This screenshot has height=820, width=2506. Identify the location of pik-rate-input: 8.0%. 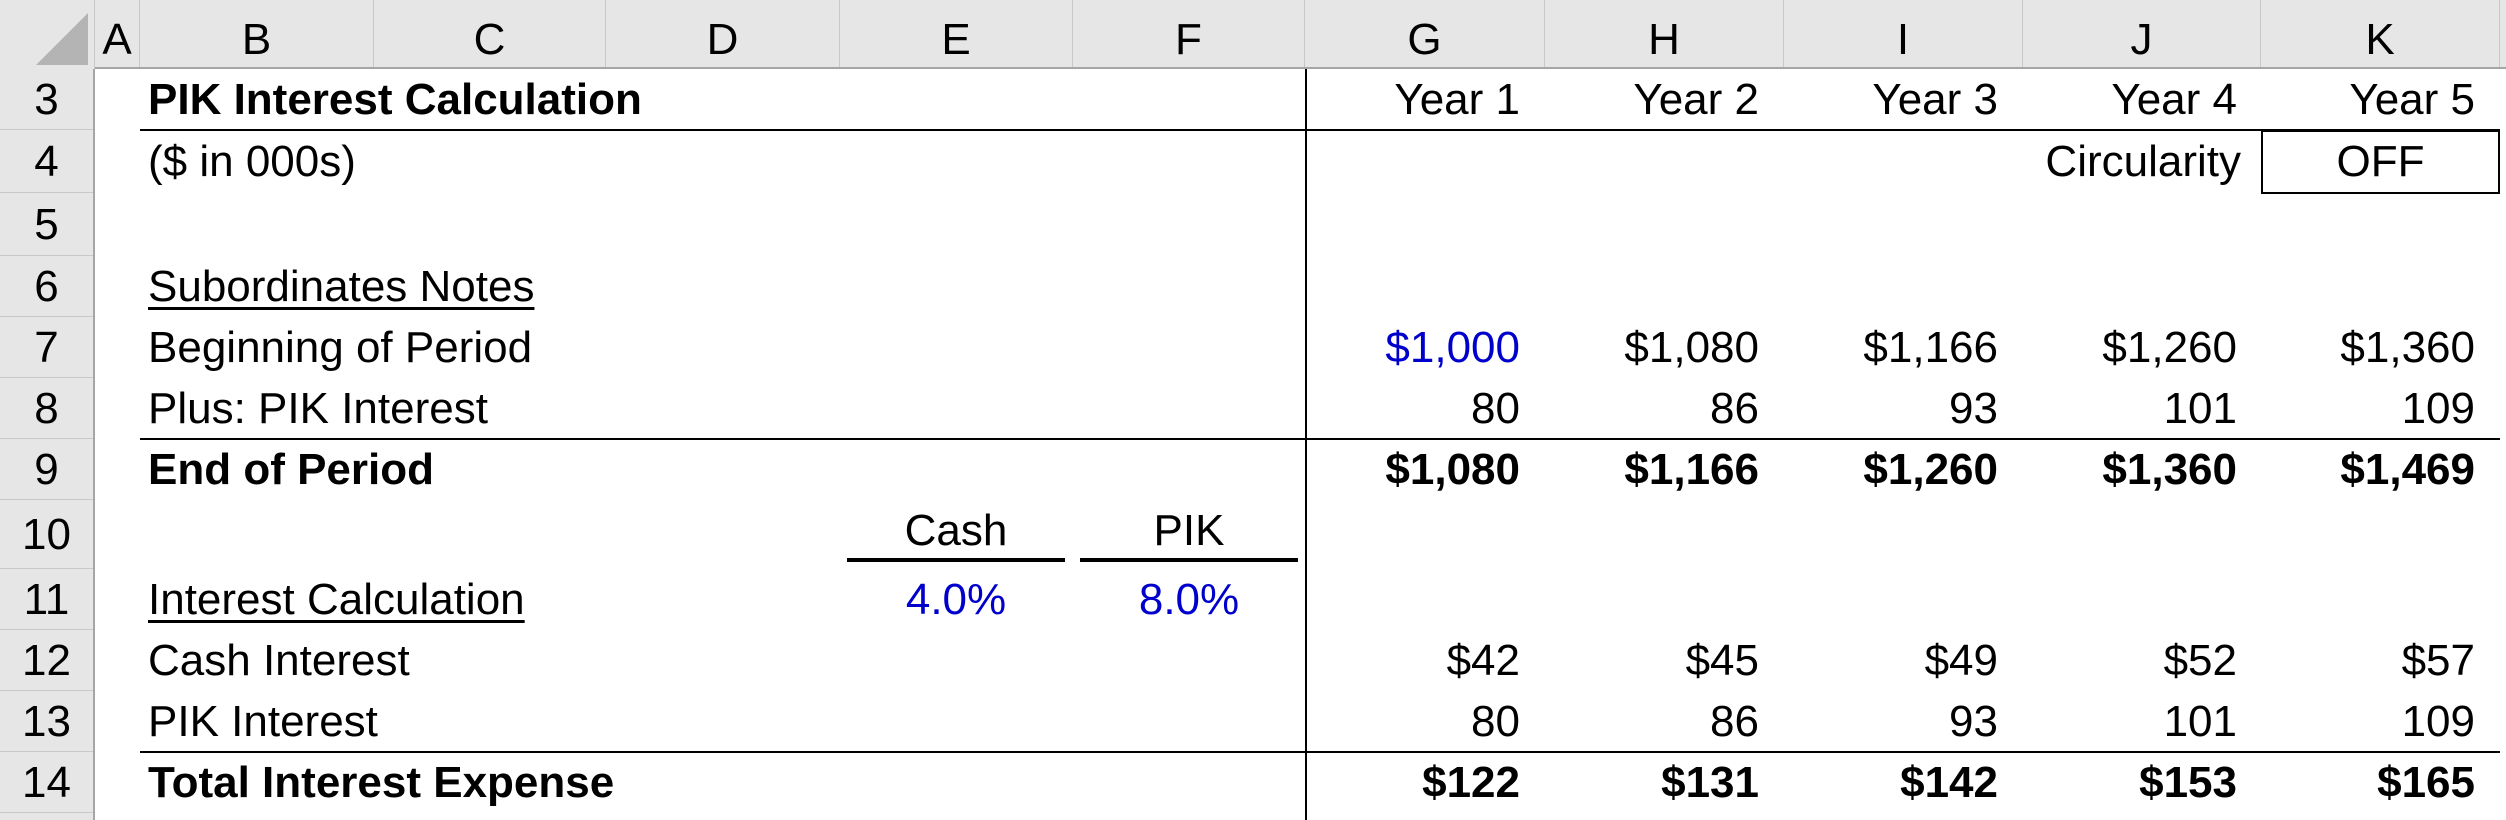
(1189, 599).